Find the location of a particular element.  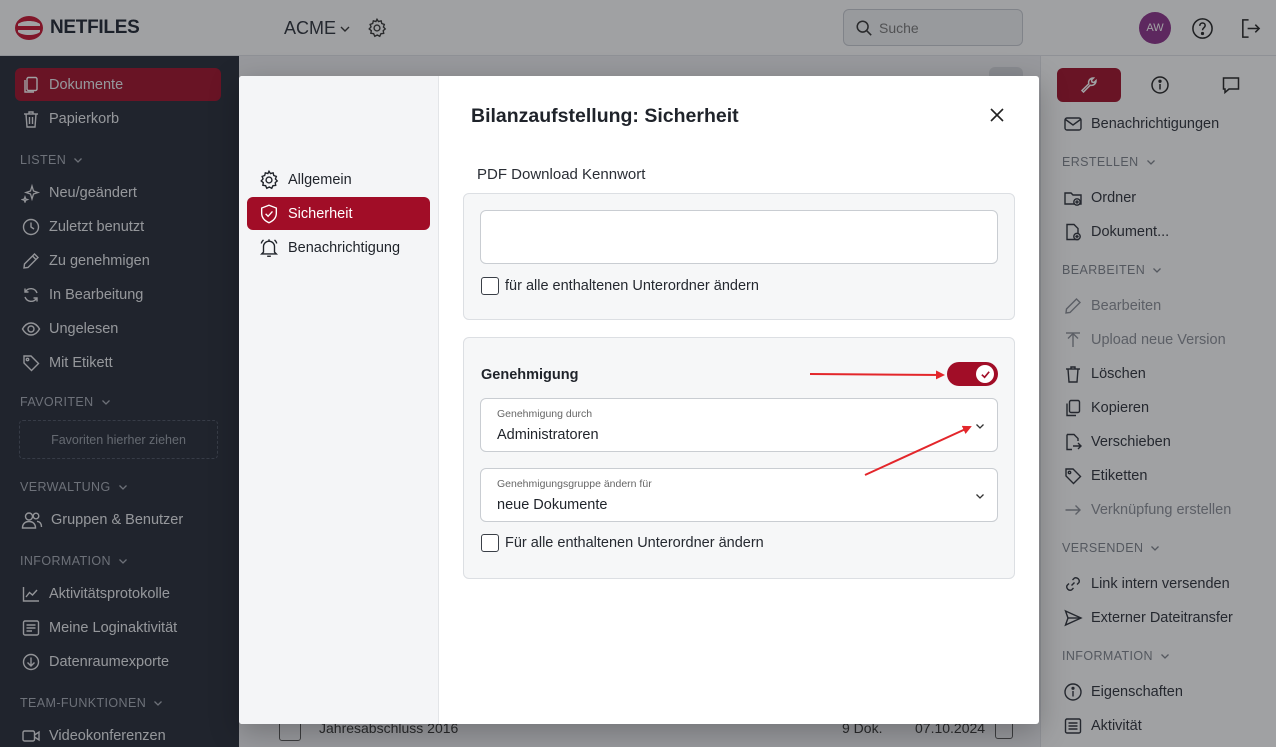

approval-toggle is located at coordinates (972, 374).